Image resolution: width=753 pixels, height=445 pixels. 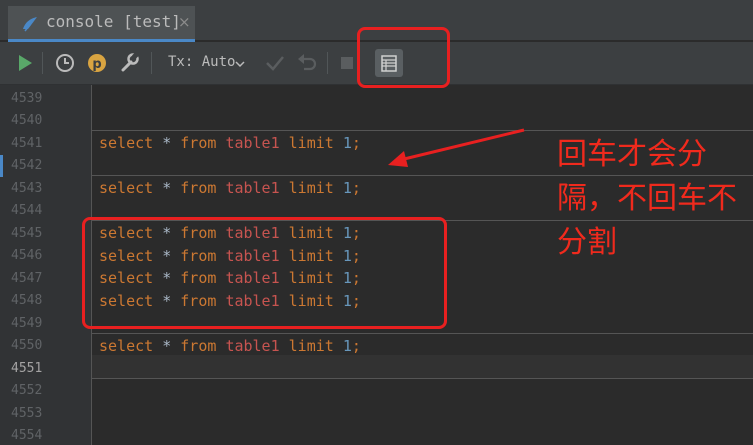 I want to click on tab-console: console [test] ×, so click(x=101, y=24).